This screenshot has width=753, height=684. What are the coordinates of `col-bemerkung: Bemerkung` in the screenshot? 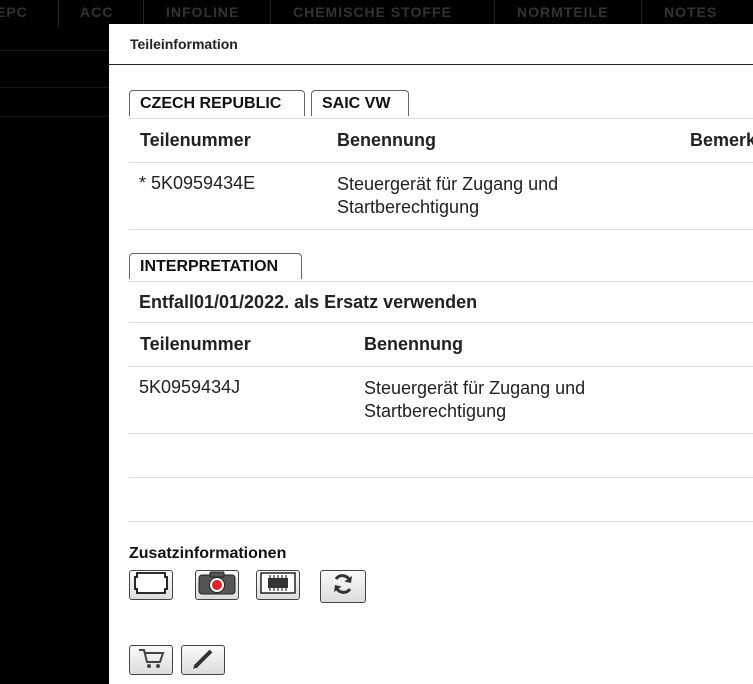 It's located at (721, 140).